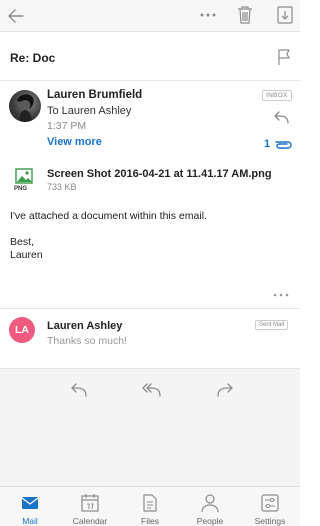 This screenshot has height=526, width=320. What do you see at coordinates (67, 126) in the screenshot?
I see `message-time: 1:37 PM` at bounding box center [67, 126].